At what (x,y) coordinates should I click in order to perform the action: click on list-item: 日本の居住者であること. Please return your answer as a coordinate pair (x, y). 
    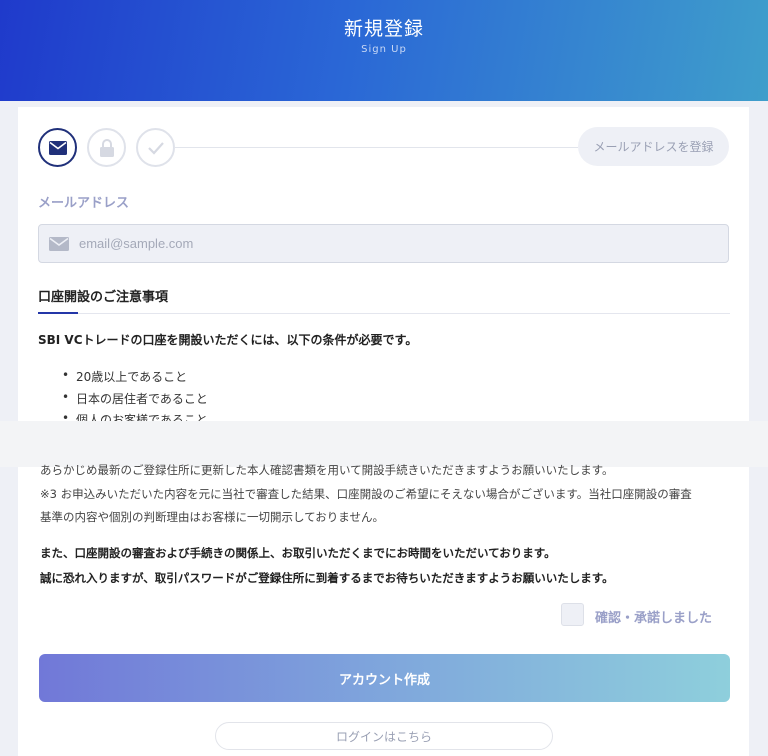
    Looking at the image, I should click on (135, 398).